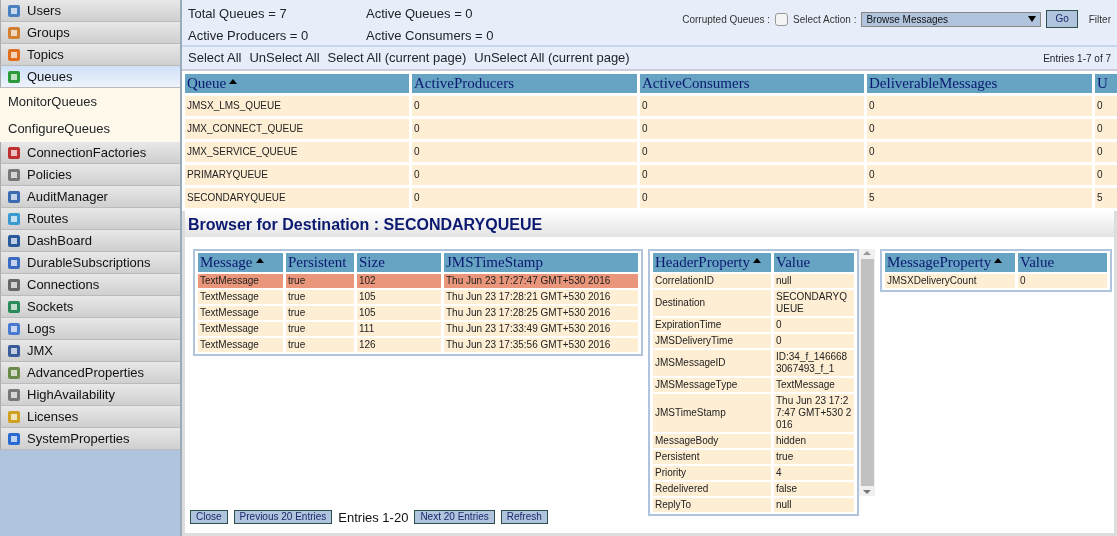  I want to click on table-cell: MessageBody, so click(712, 441).